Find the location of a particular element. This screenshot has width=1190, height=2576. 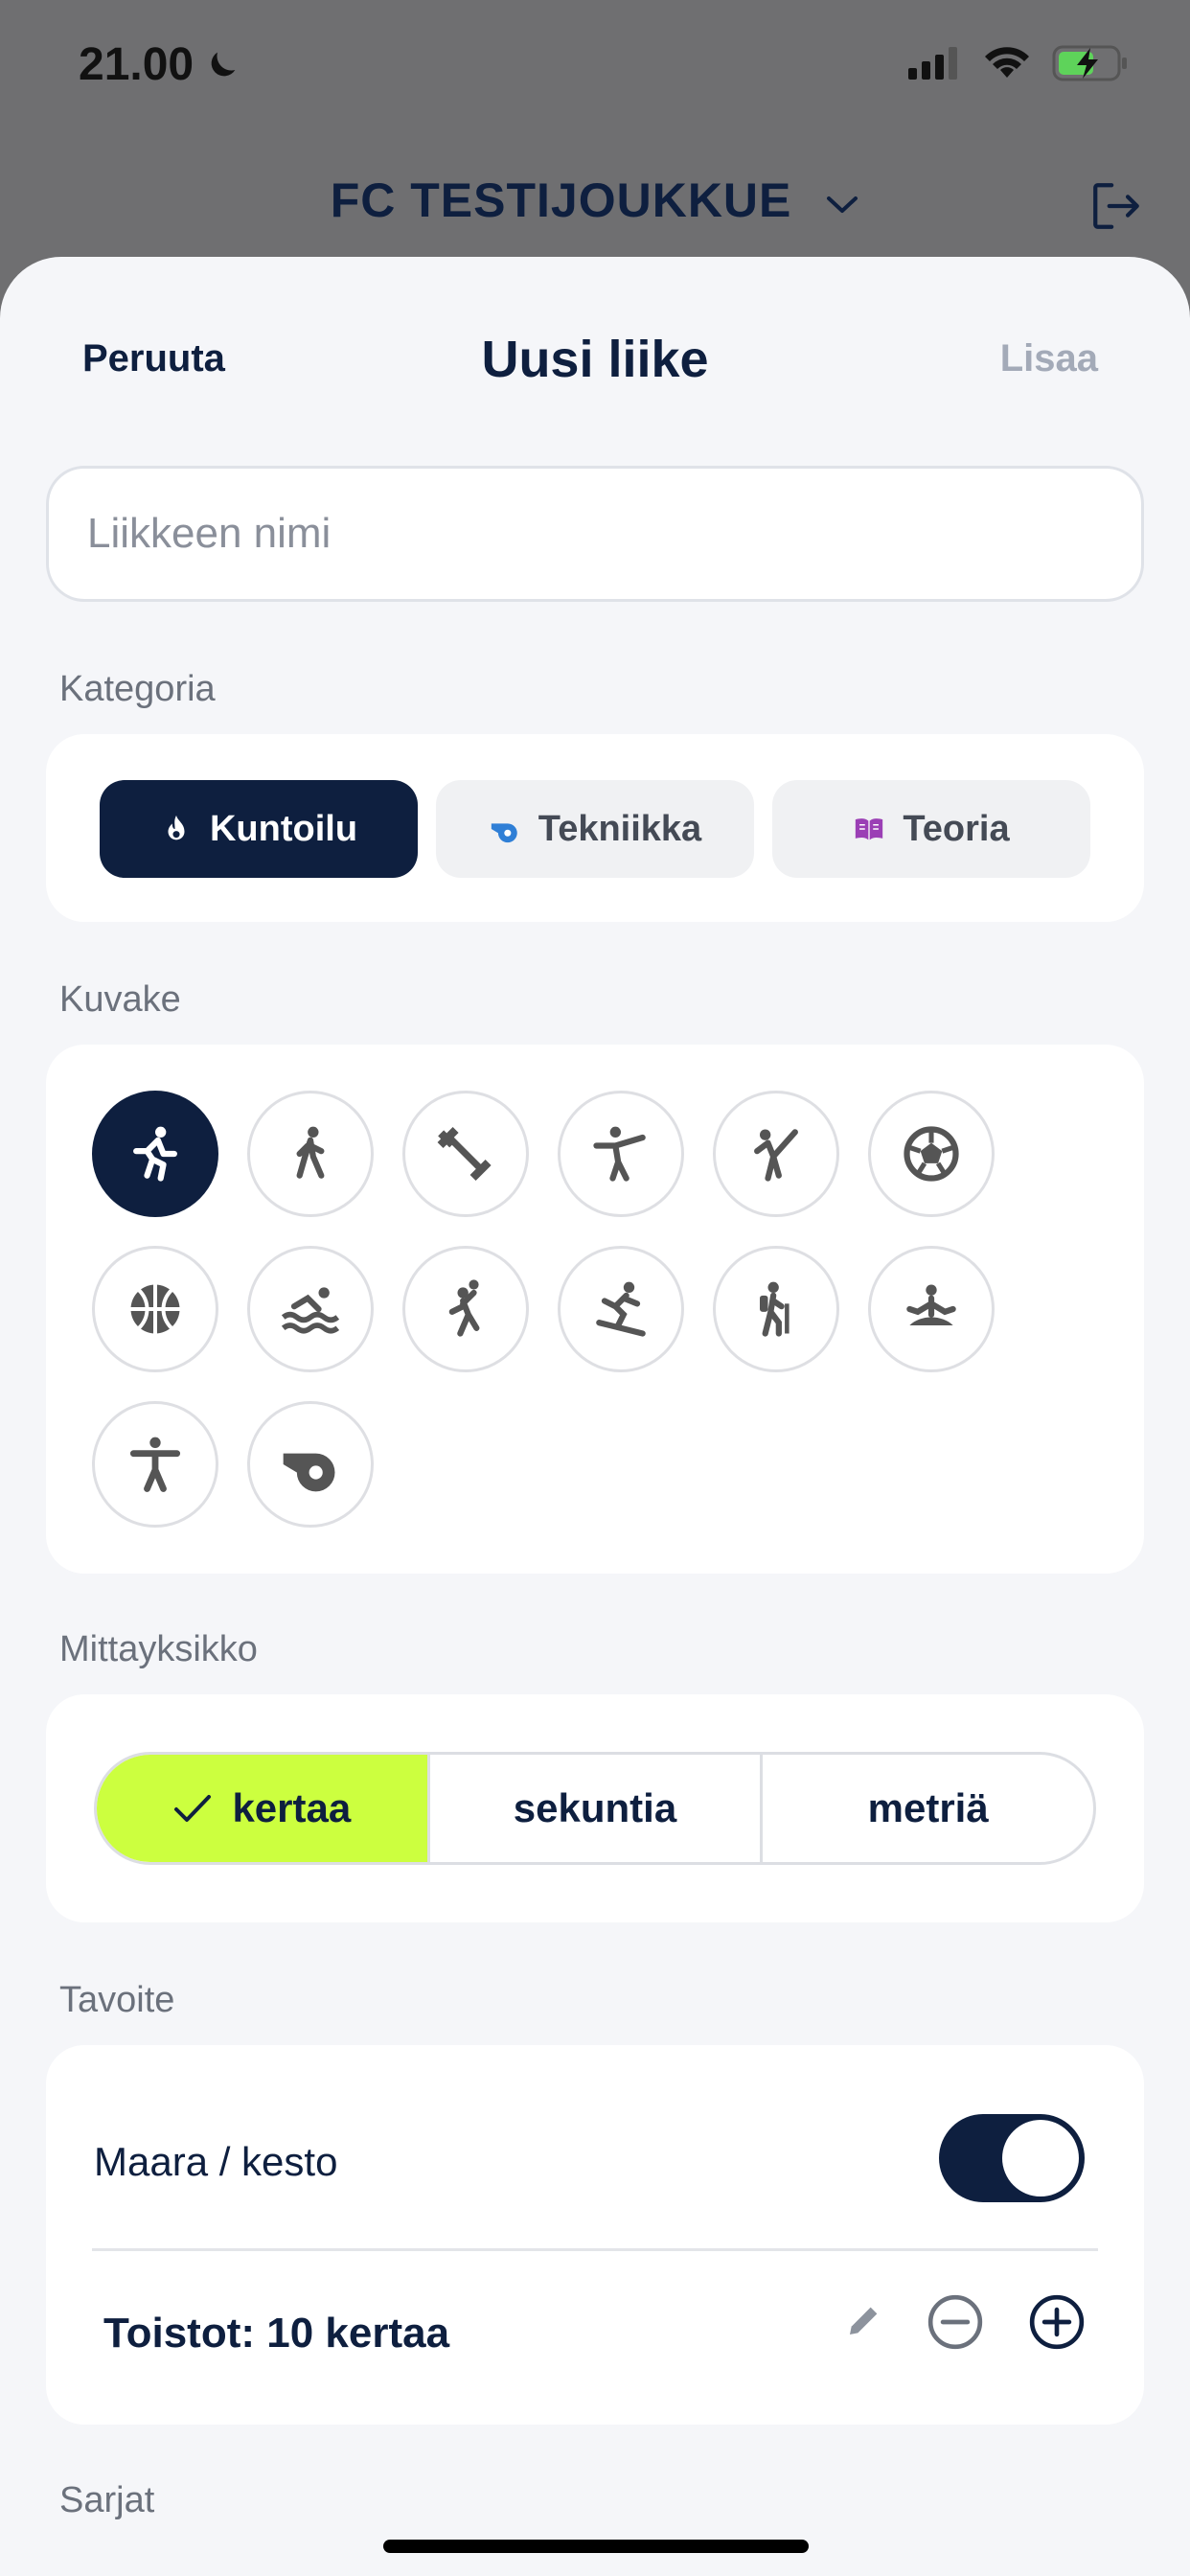

flame-icon is located at coordinates (177, 828).